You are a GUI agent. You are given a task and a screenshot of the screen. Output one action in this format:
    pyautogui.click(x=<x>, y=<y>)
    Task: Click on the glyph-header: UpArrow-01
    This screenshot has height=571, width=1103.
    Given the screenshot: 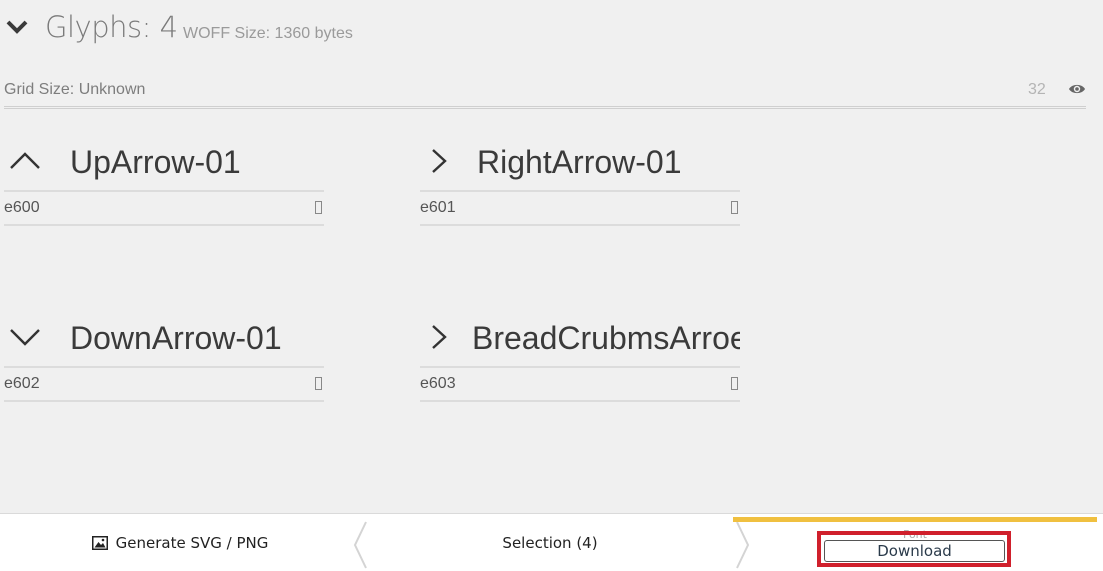 What is the action you would take?
    pyautogui.click(x=164, y=162)
    